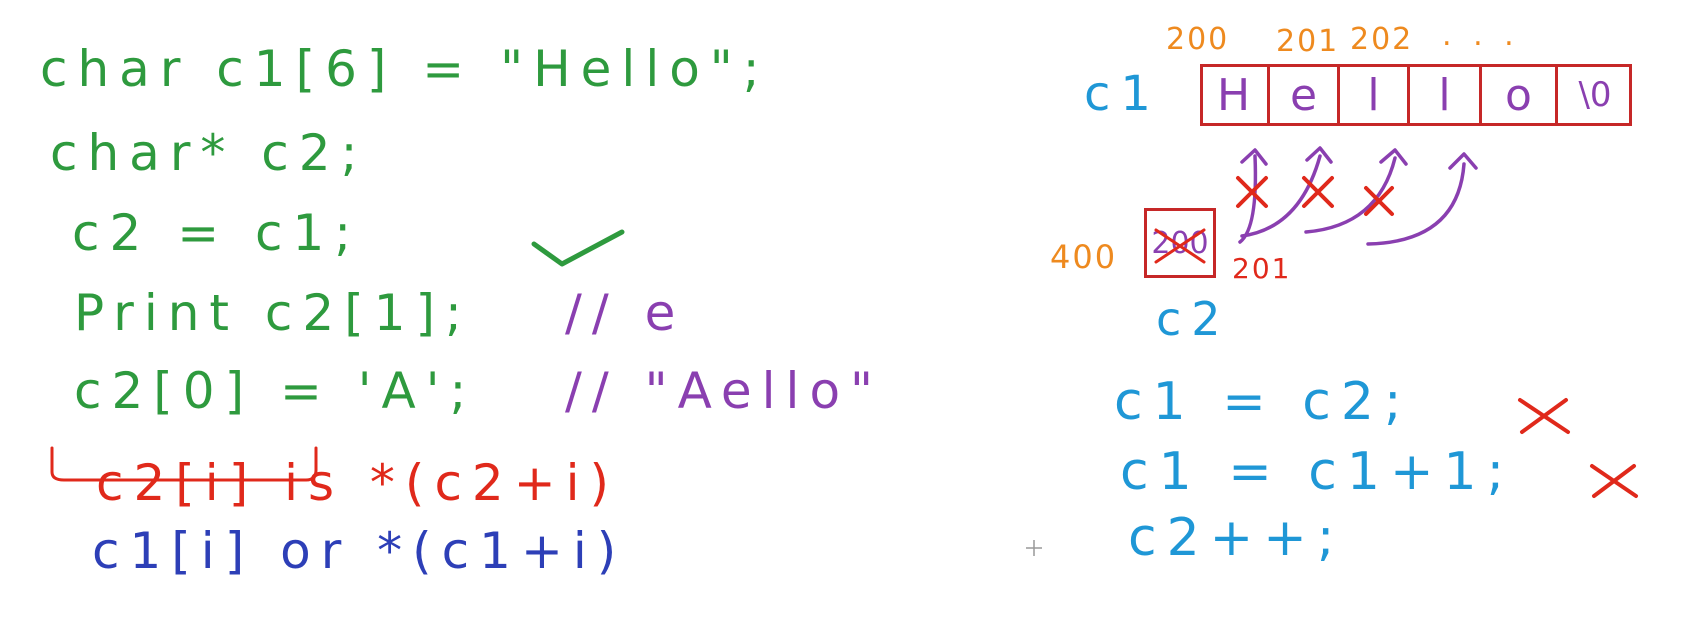 This screenshot has height=634, width=1694. What do you see at coordinates (1315, 196) in the screenshot?
I see `arrow-strike-crosses` at bounding box center [1315, 196].